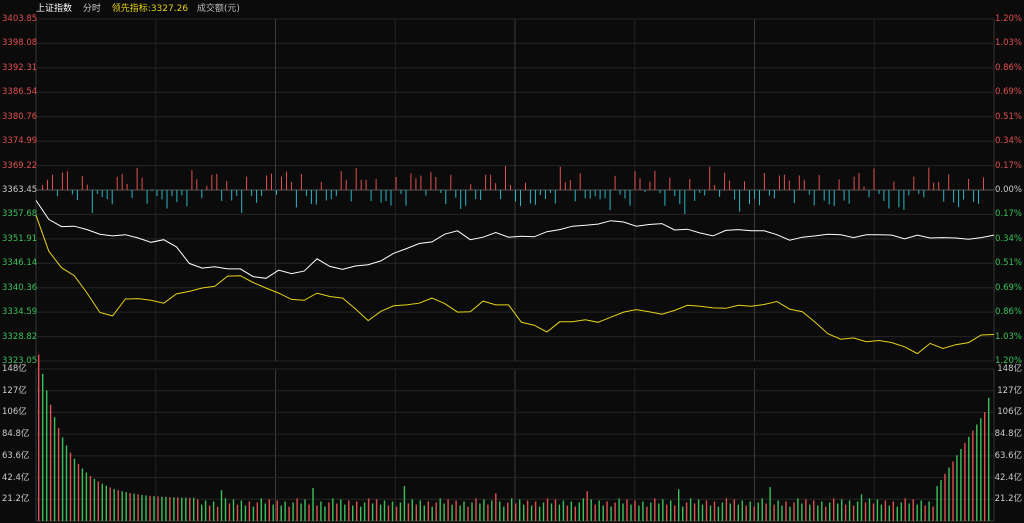  Describe the element at coordinates (20, 116) in the screenshot. I see `price-tick-label: 3380.76` at that location.